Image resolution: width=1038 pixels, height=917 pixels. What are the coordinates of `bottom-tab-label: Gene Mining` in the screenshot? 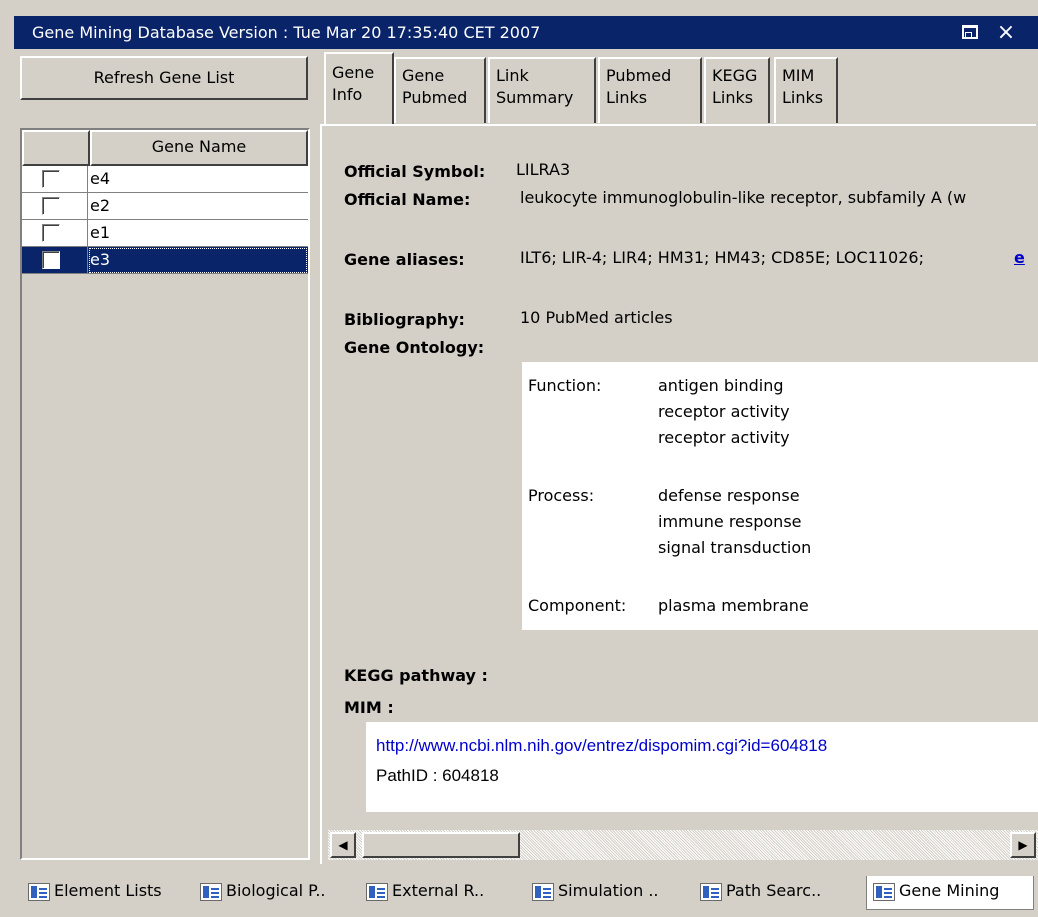 It's located at (949, 890).